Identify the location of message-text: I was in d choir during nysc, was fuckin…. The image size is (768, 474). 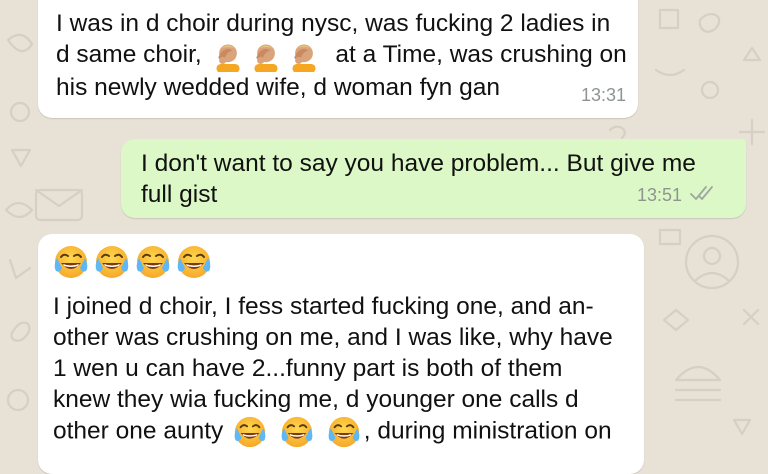
(341, 55).